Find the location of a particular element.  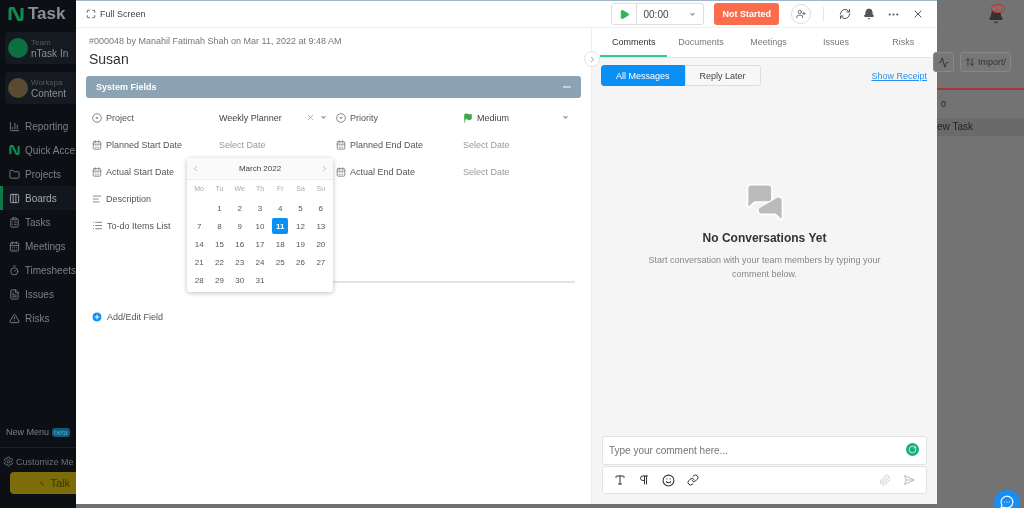

team-card: Team nTask In is located at coordinates (40, 48).